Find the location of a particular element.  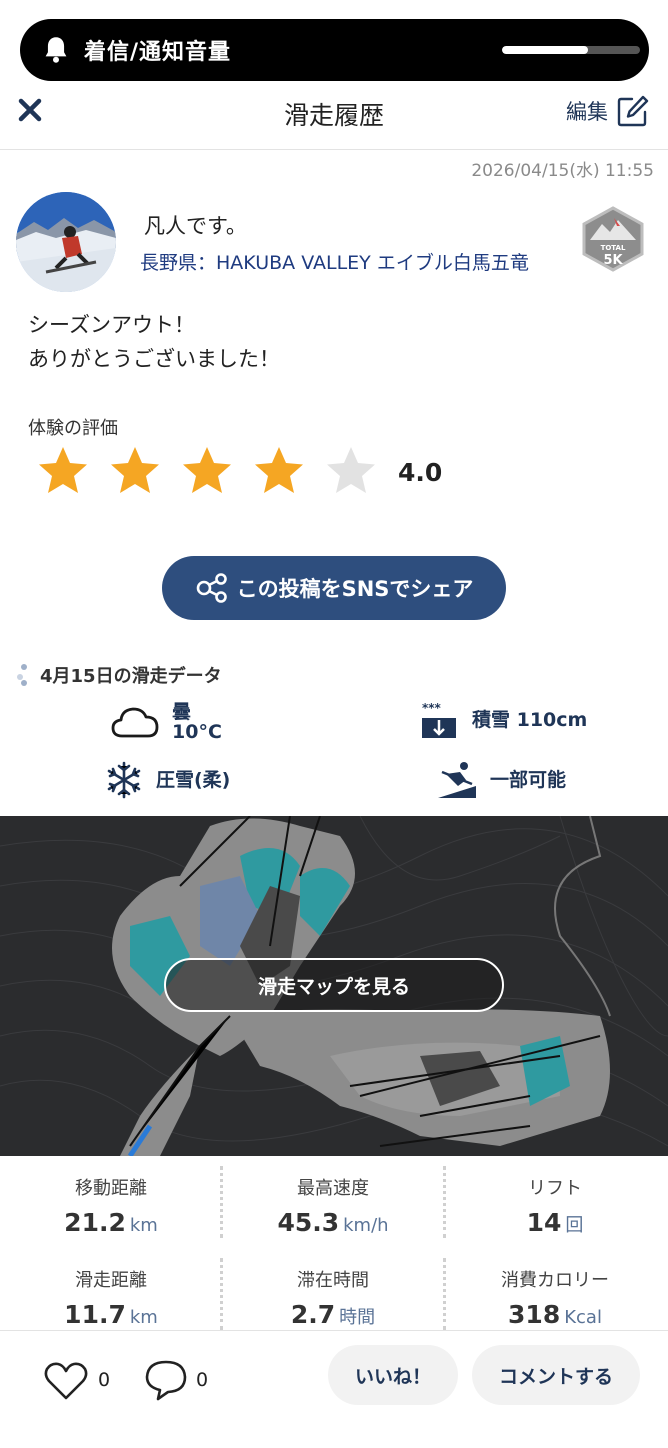

comment-count: 0 is located at coordinates (202, 1380).